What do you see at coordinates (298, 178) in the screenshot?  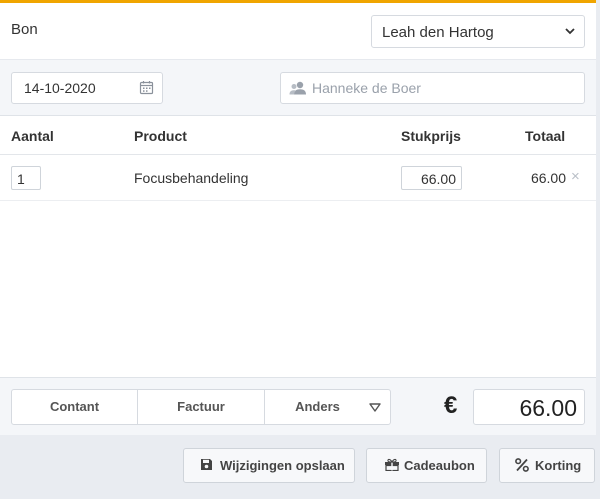 I see `table-row: 1 Focusbehandeling 66.00 66.00 ×` at bounding box center [298, 178].